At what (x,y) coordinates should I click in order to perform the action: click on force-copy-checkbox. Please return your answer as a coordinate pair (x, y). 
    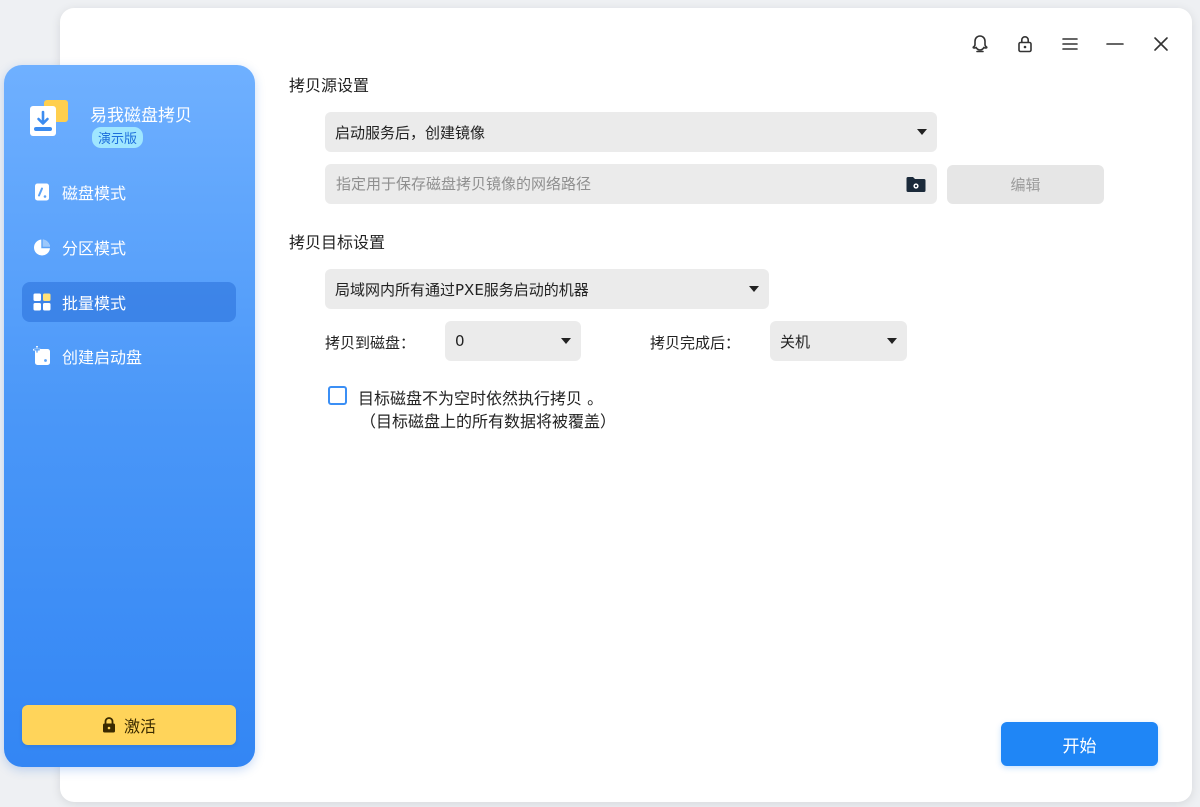
    Looking at the image, I should click on (337, 395).